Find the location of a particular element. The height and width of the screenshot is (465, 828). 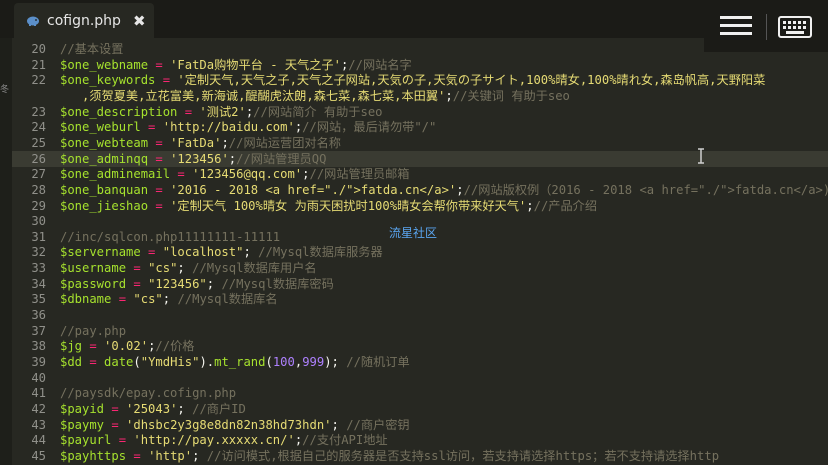

code-token: $one_keywords is located at coordinates (108, 80).